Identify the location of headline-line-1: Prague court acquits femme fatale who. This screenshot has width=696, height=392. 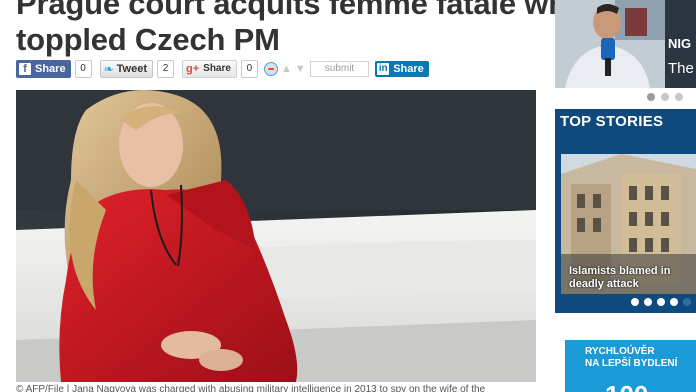
(301, 10).